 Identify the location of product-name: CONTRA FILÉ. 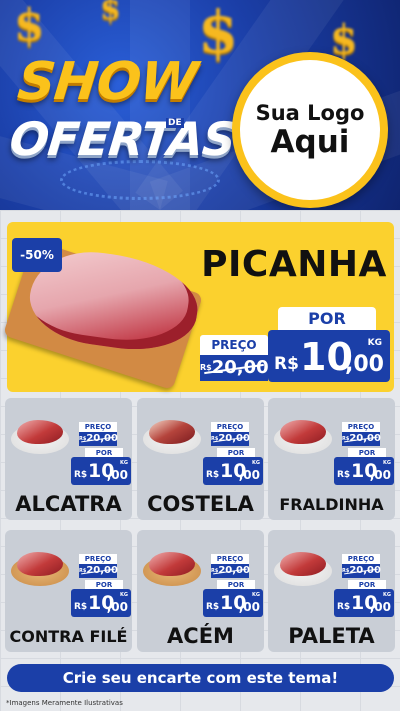
(68, 636).